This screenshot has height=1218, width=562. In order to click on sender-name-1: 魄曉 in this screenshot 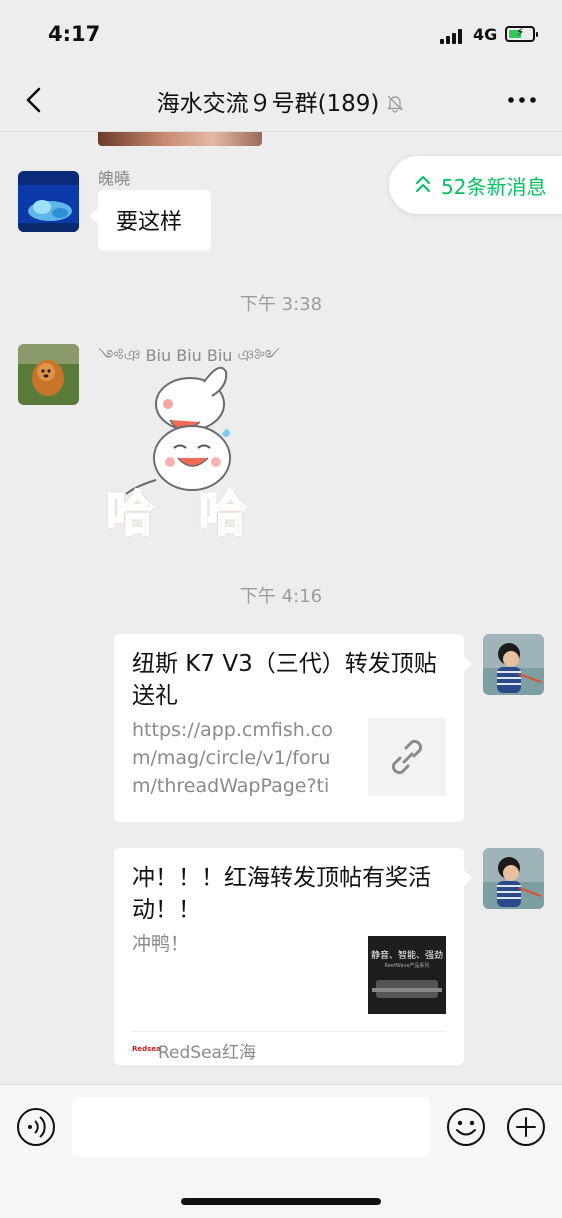, I will do `click(114, 178)`.